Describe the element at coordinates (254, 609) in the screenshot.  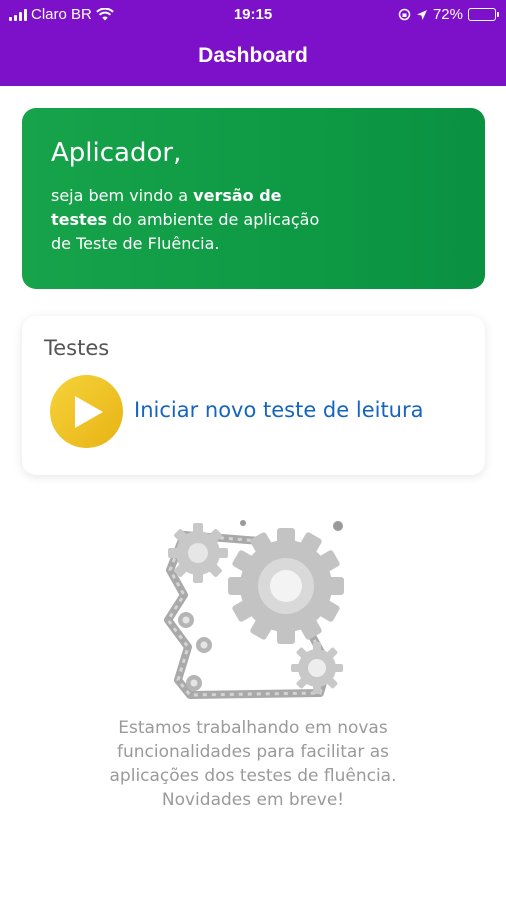
I see `gears-illustration` at that location.